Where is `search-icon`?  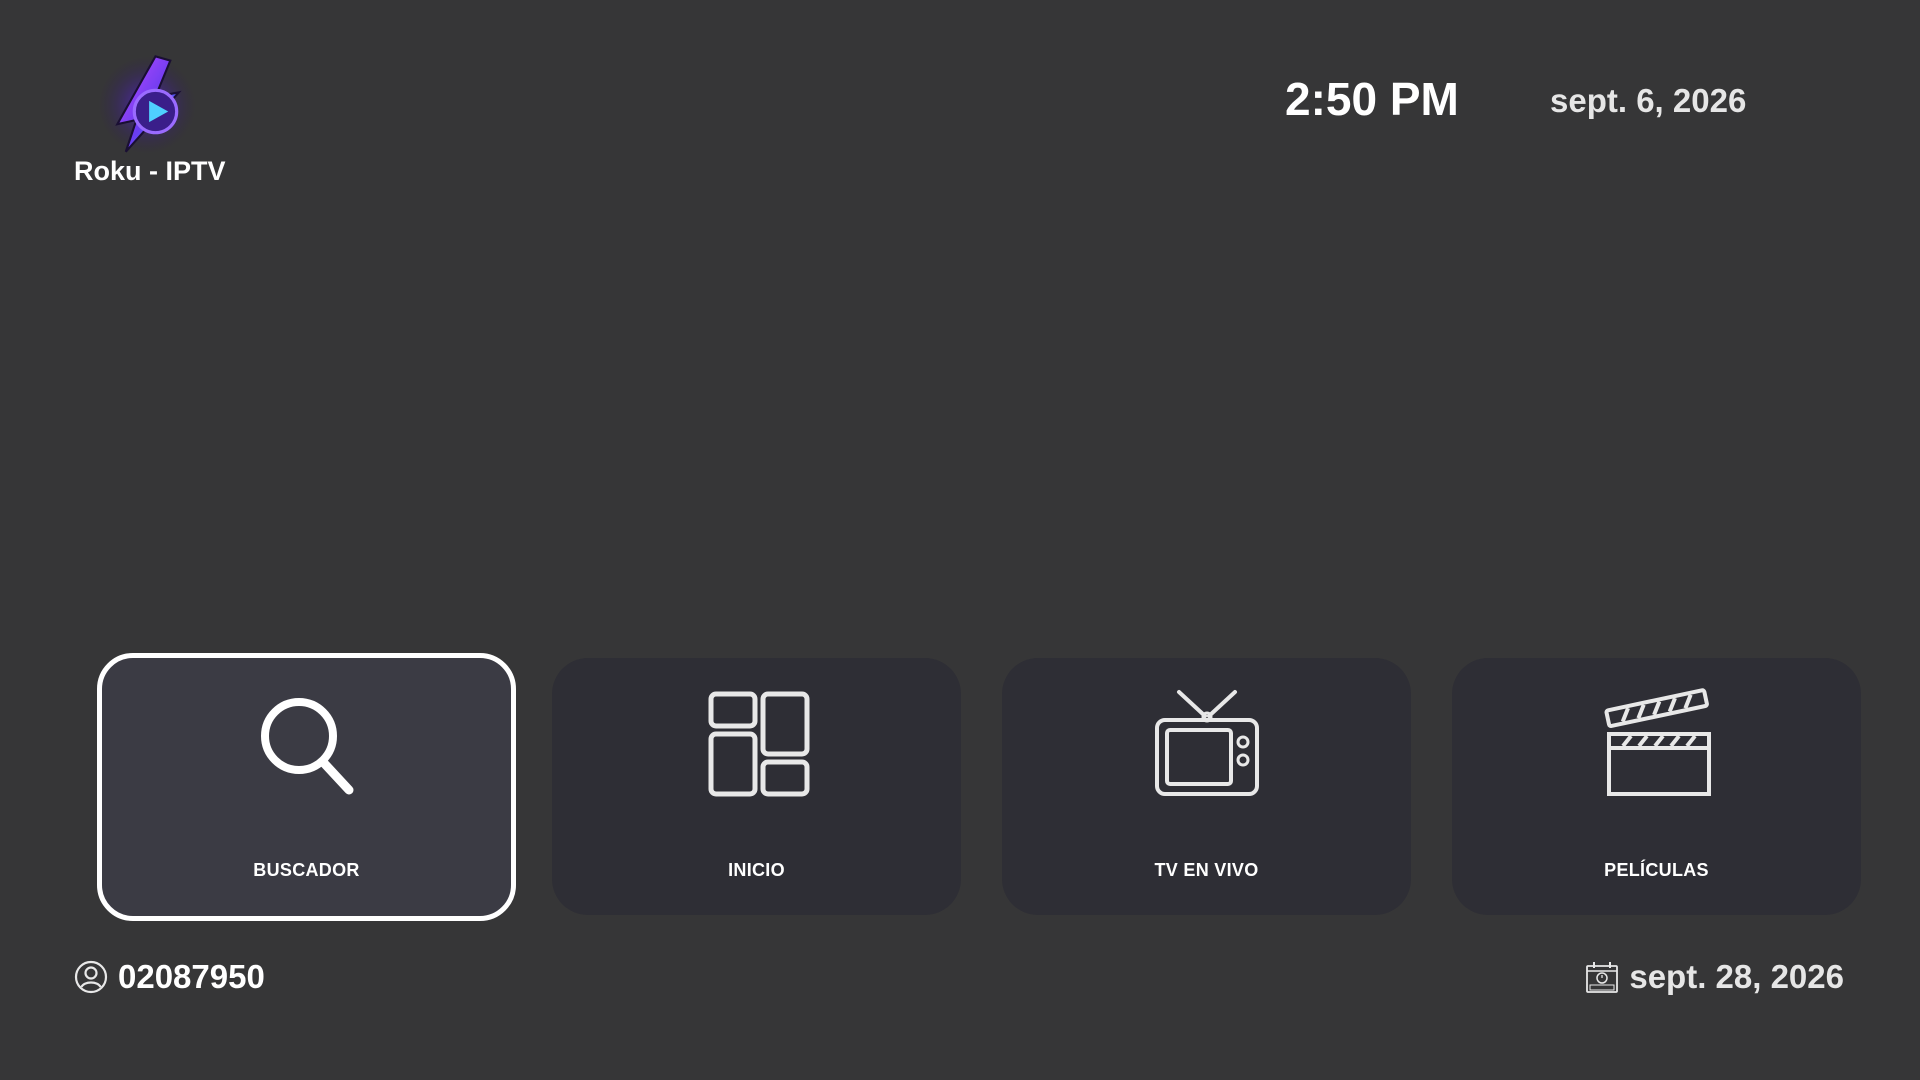 search-icon is located at coordinates (306, 746).